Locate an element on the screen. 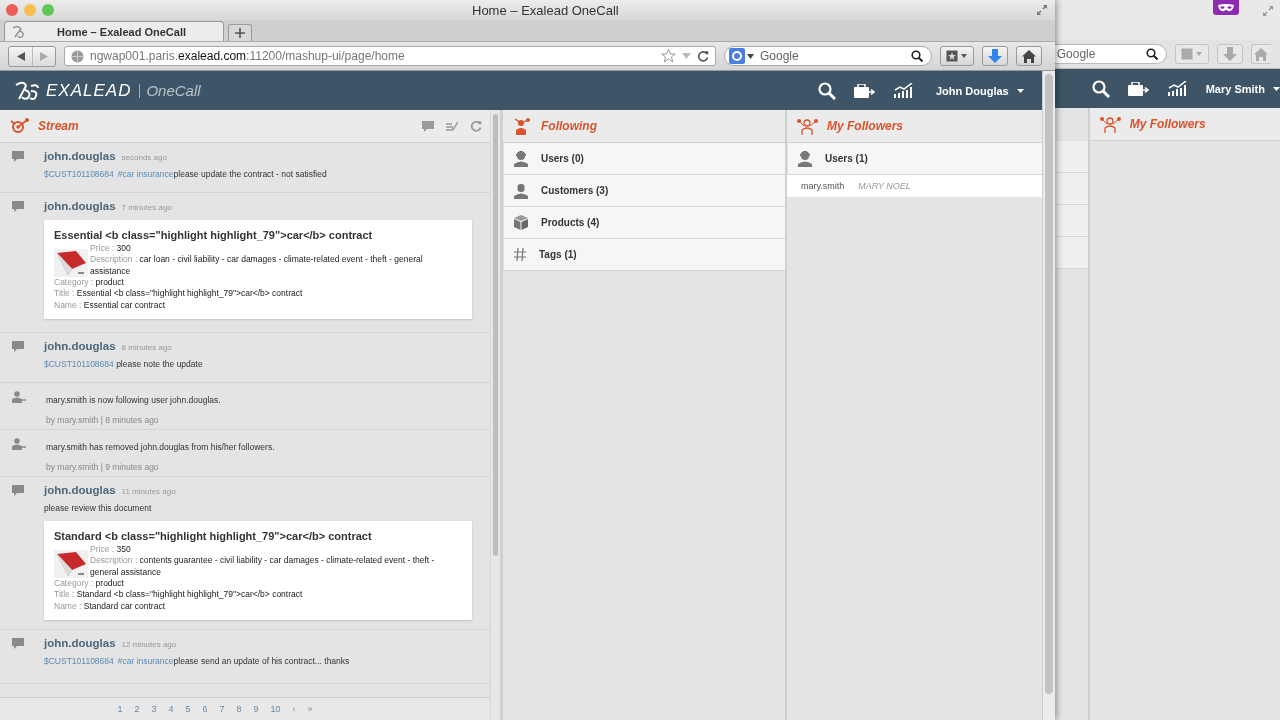 This screenshot has width=1280, height=720. plus-icon is located at coordinates (240, 33).